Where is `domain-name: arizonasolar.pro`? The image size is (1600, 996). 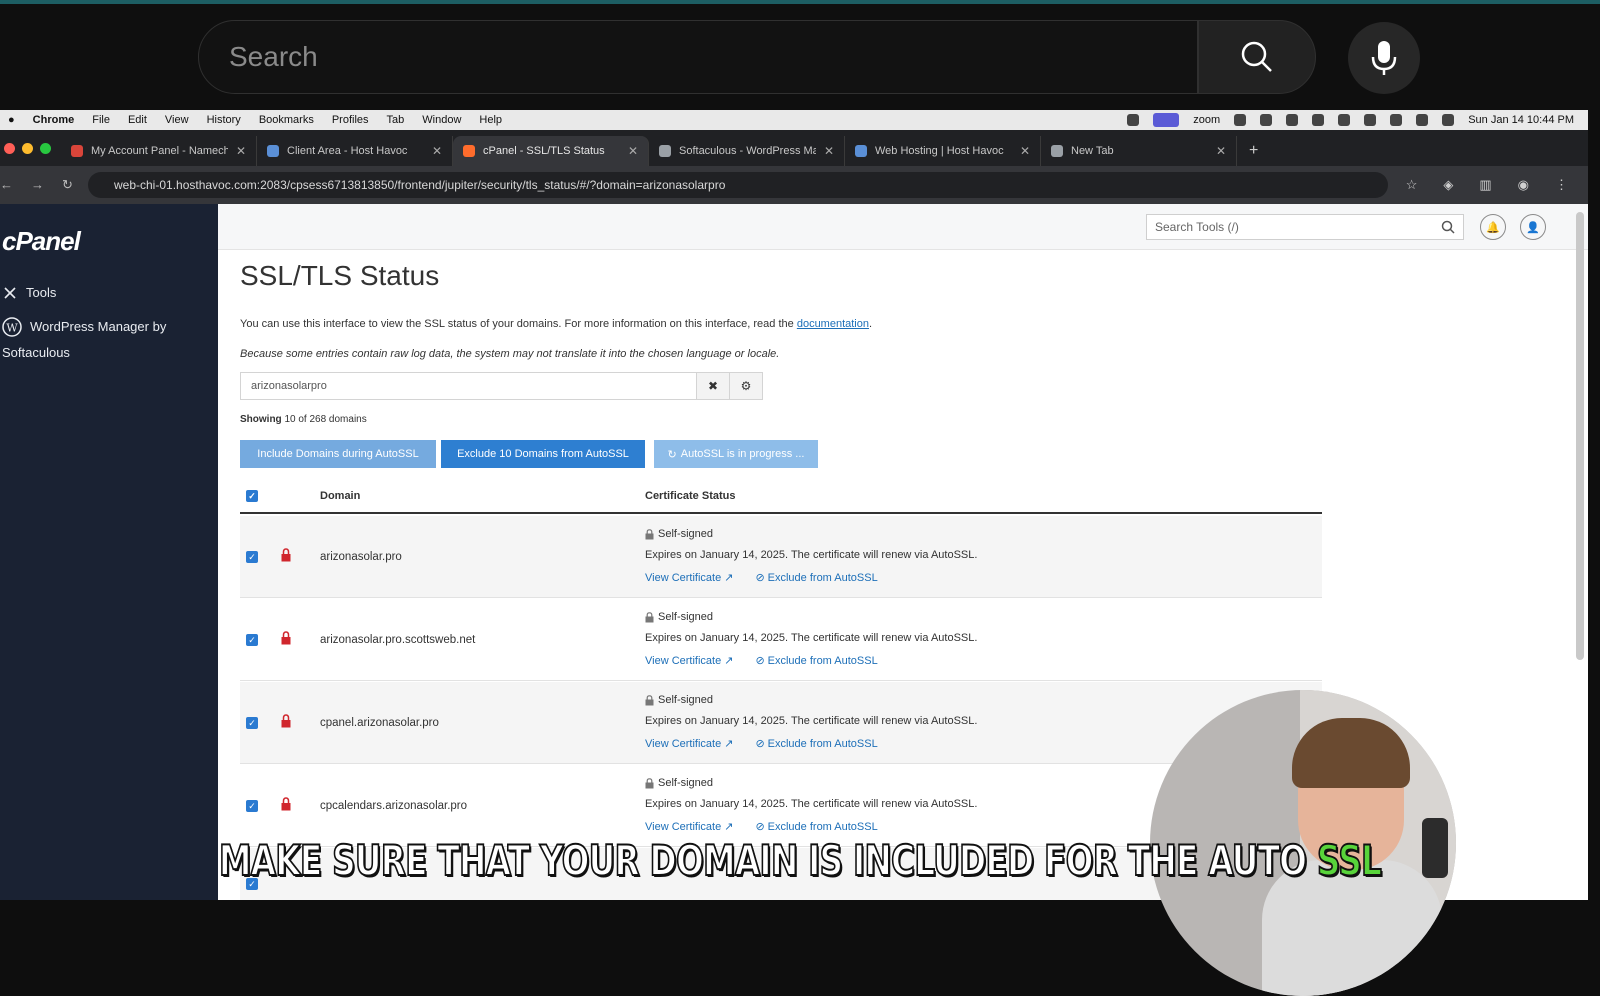 domain-name: arizonasolar.pro is located at coordinates (361, 557).